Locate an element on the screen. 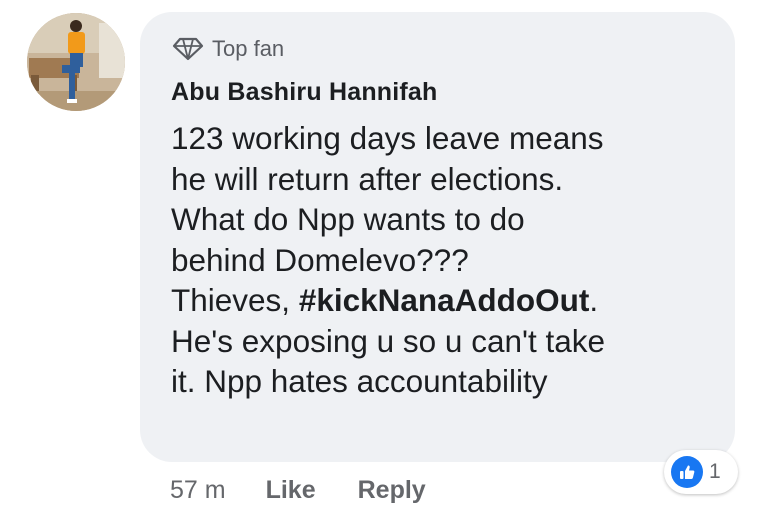 The width and height of the screenshot is (770, 522). comment-line: he will return after elections. is located at coordinates (367, 178).